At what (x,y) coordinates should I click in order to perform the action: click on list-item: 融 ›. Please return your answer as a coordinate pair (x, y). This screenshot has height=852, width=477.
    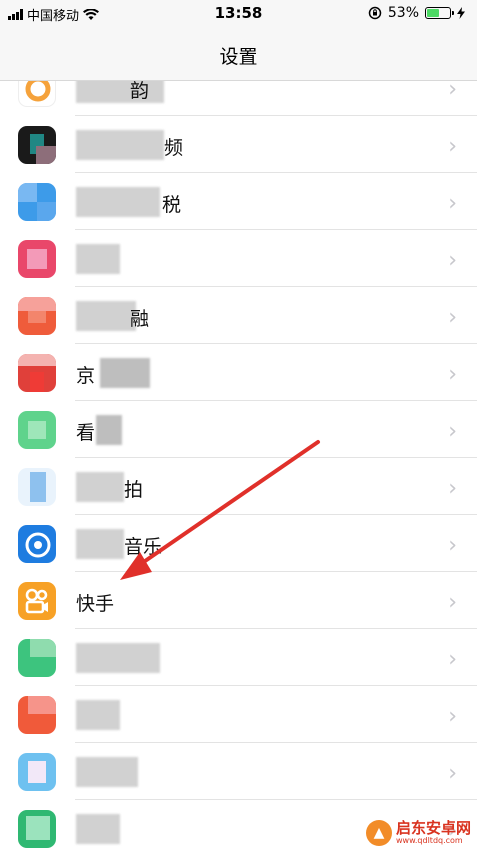
    Looking at the image, I should click on (238, 315).